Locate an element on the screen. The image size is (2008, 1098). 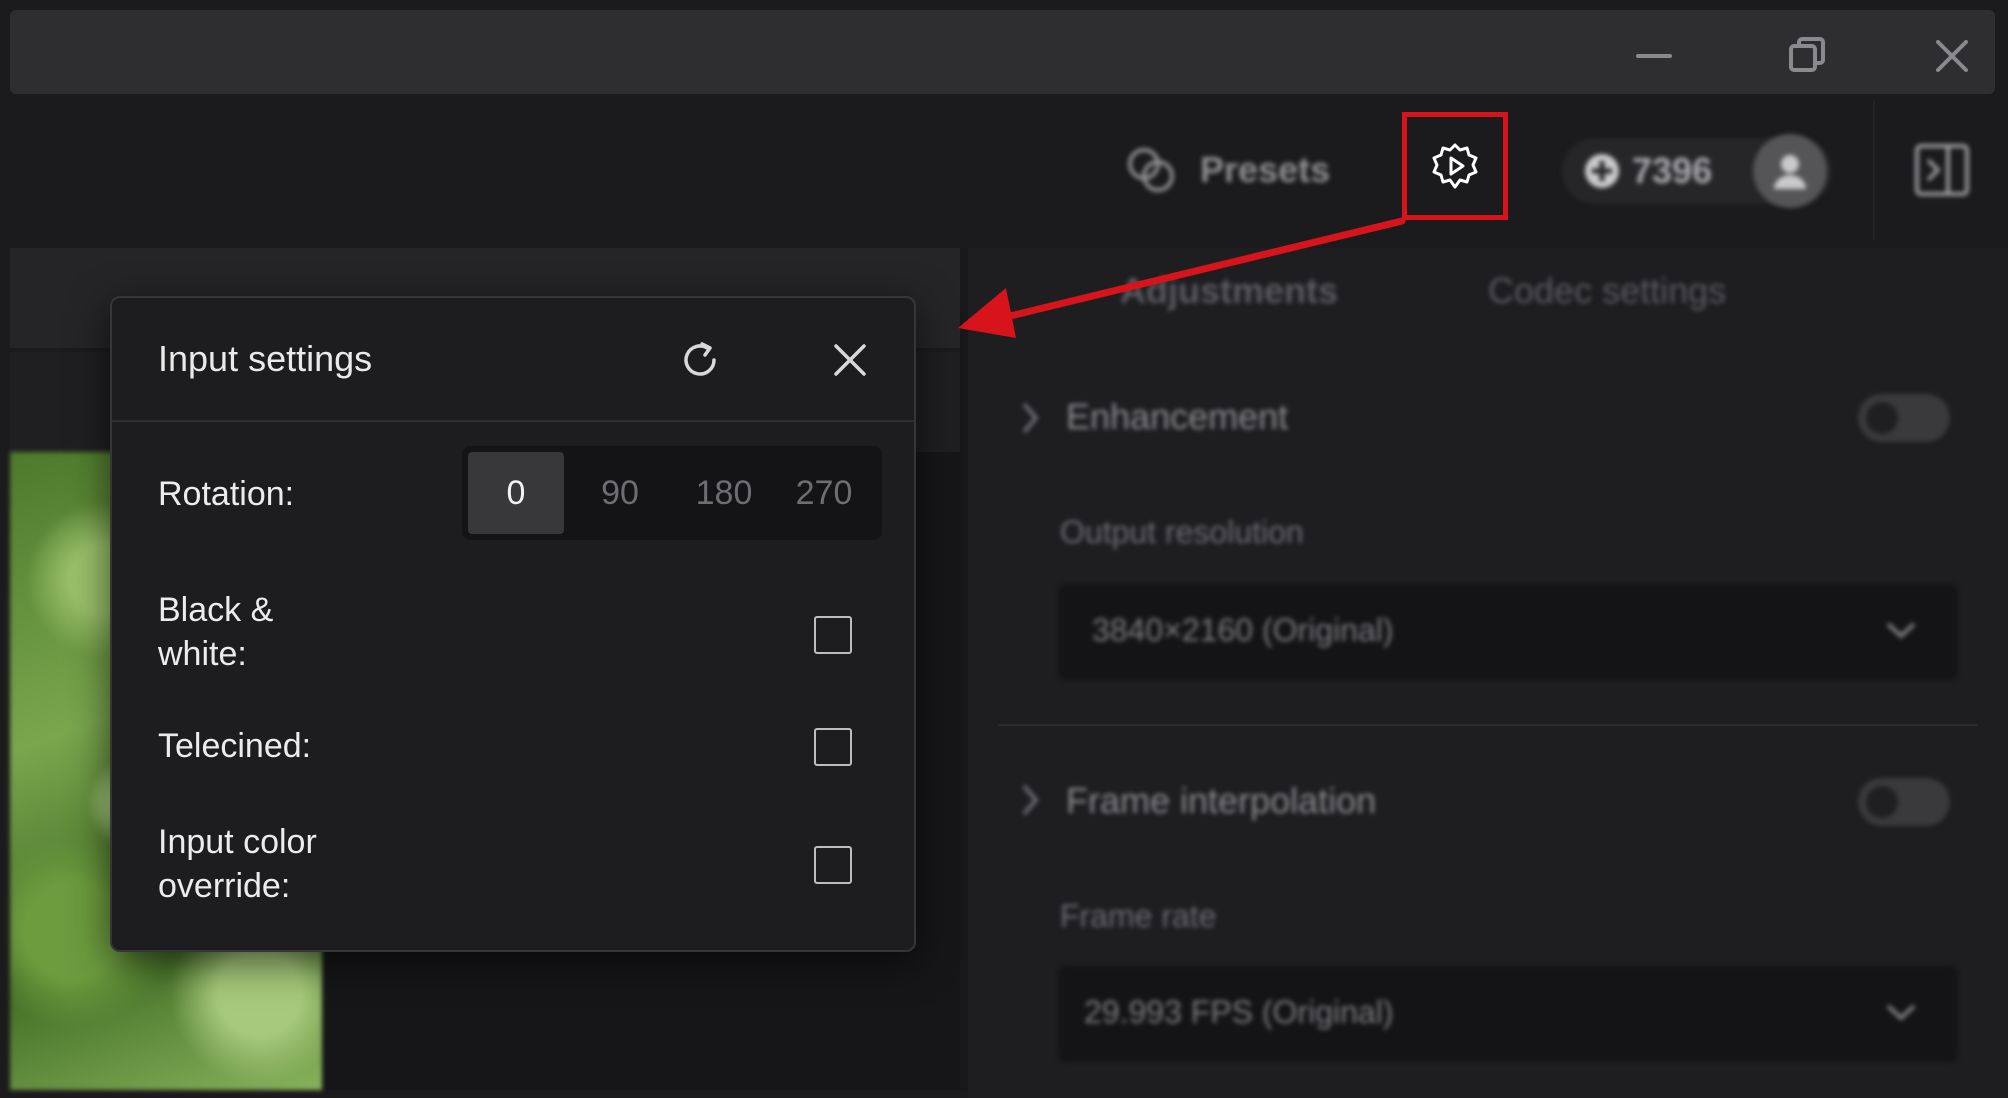
frame-interpolation-toggle is located at coordinates (1904, 802).